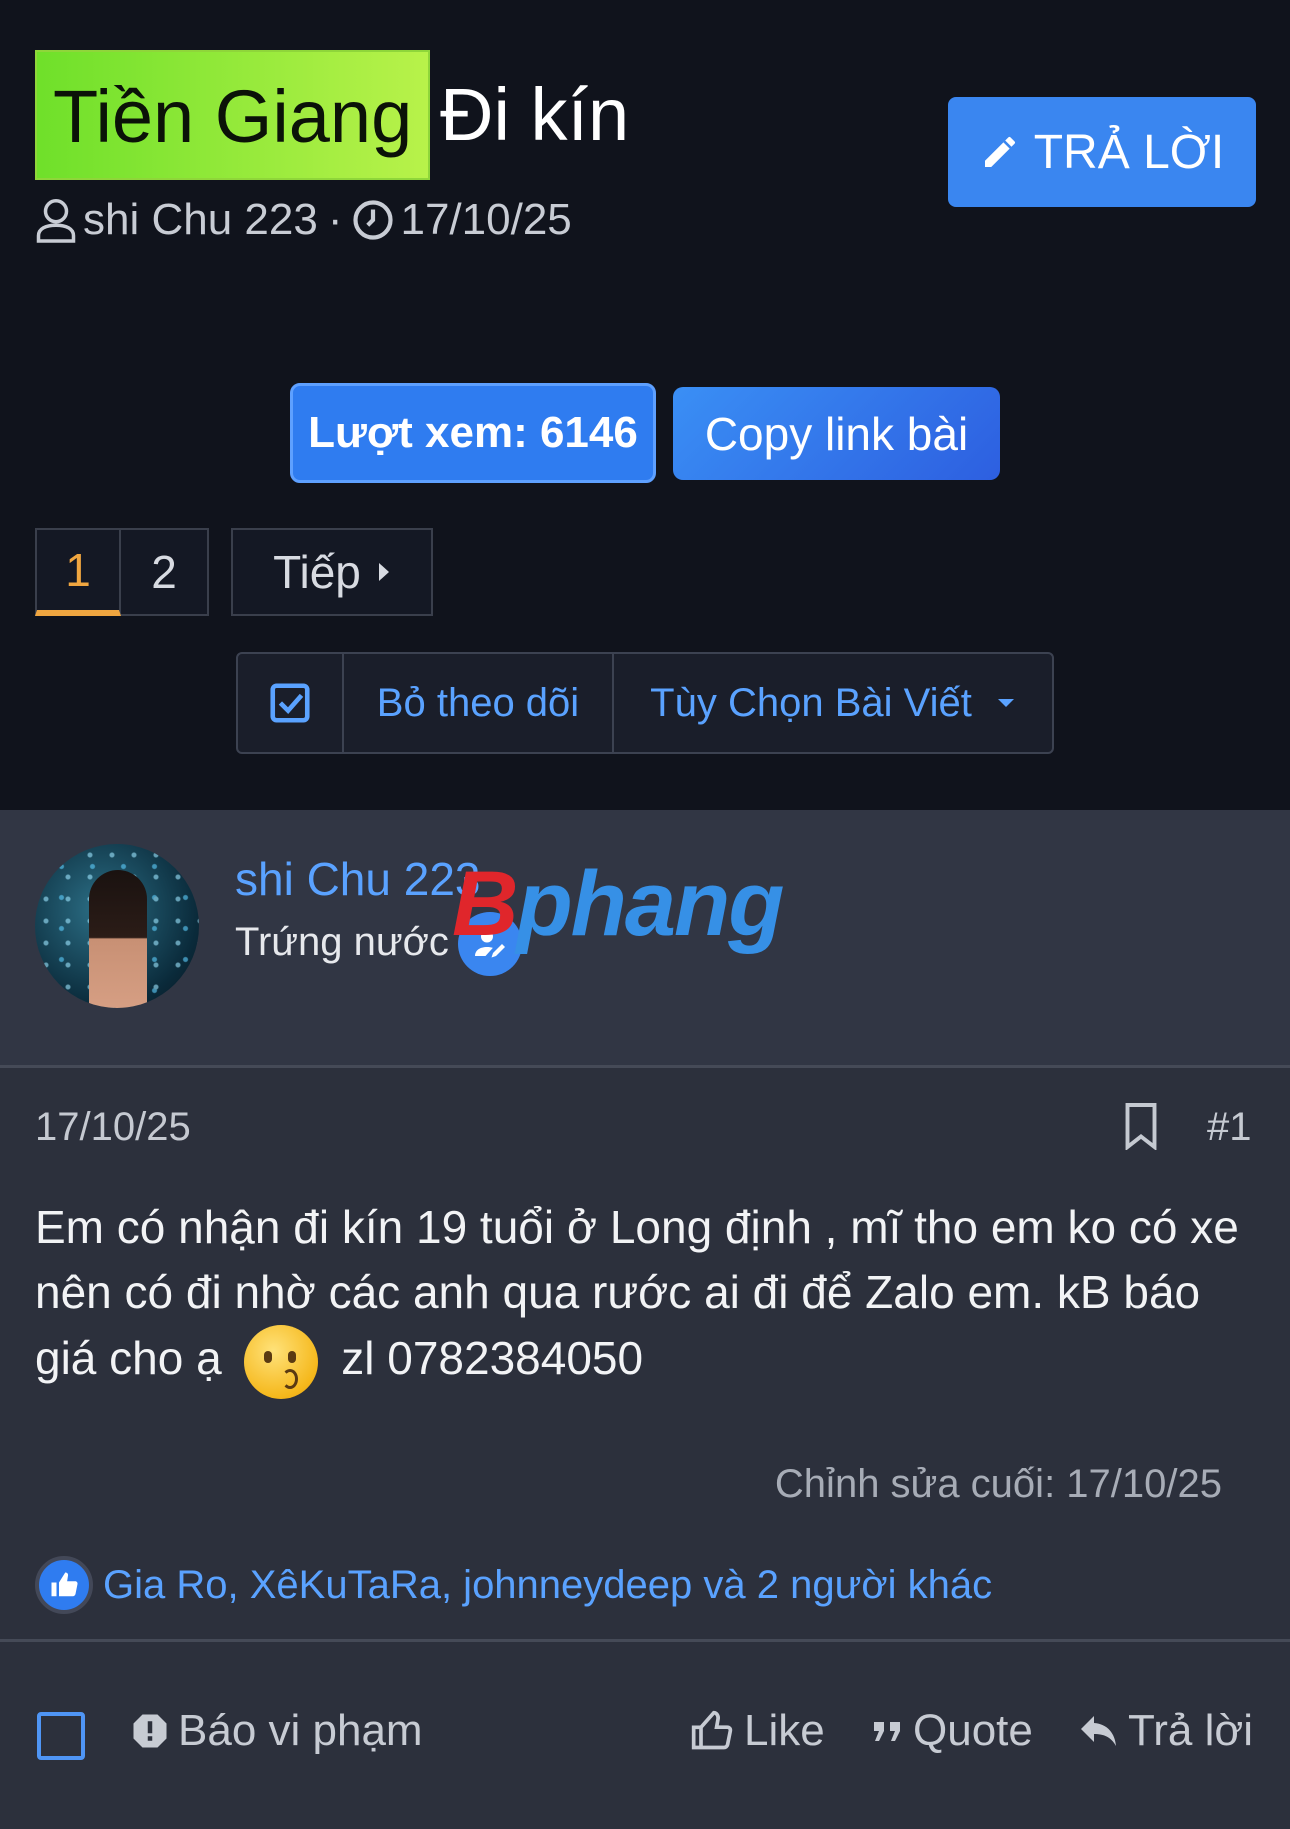 Image resolution: width=1290 pixels, height=1829 pixels. I want to click on thread-actions-bar: Bỏ theo dõi Tùy Chọn Bài Viết, so click(645, 703).